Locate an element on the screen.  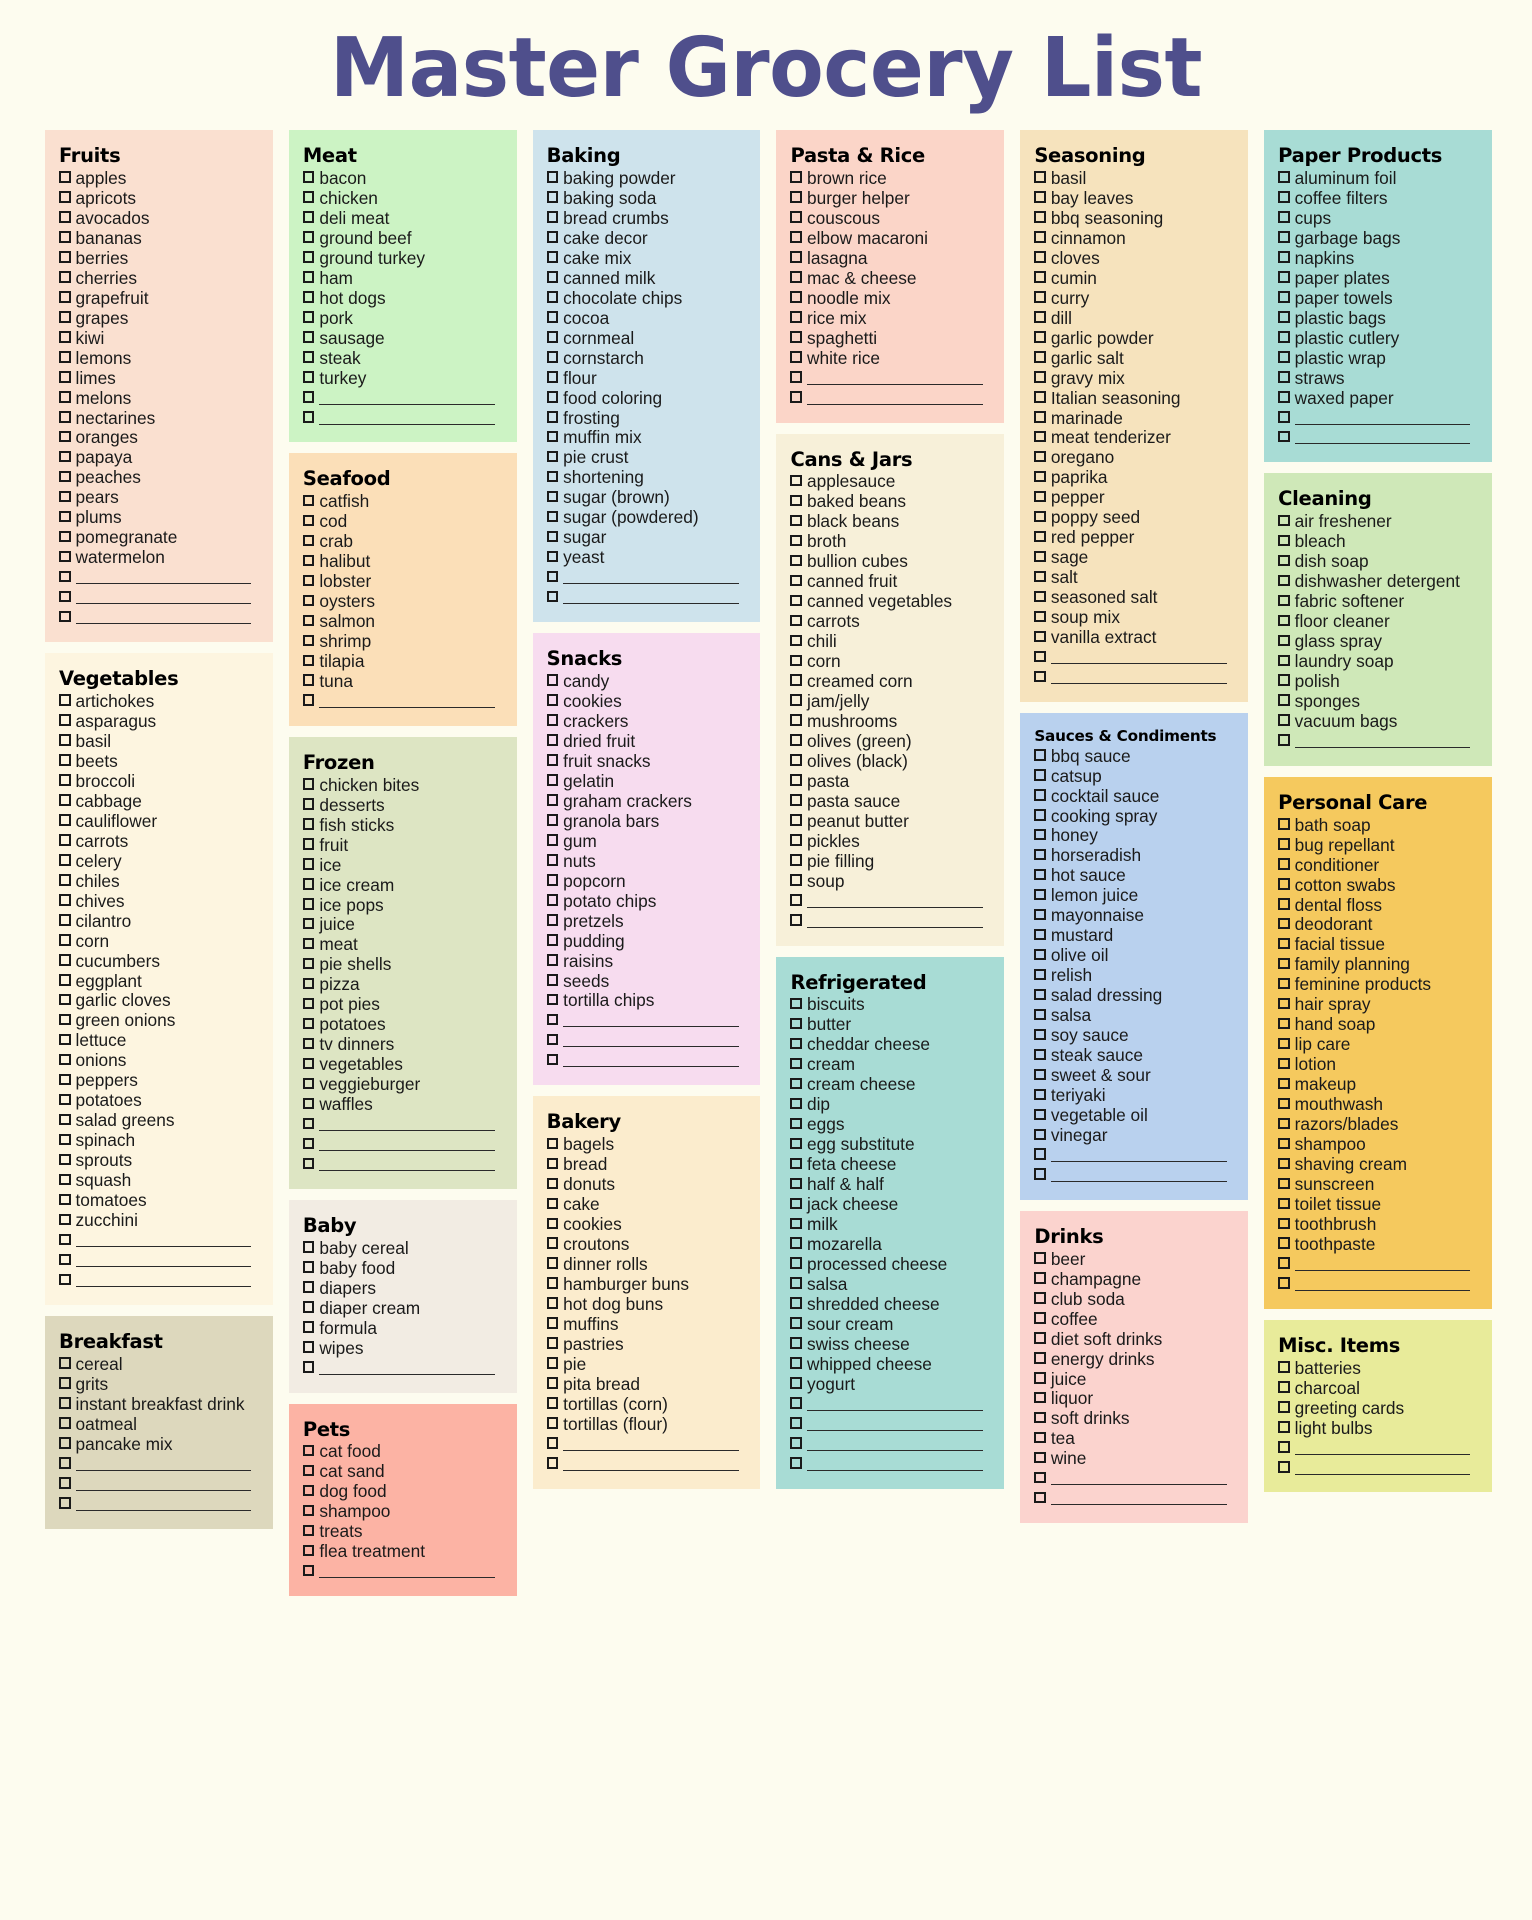
list-item: cucumbers is located at coordinates (160, 961).